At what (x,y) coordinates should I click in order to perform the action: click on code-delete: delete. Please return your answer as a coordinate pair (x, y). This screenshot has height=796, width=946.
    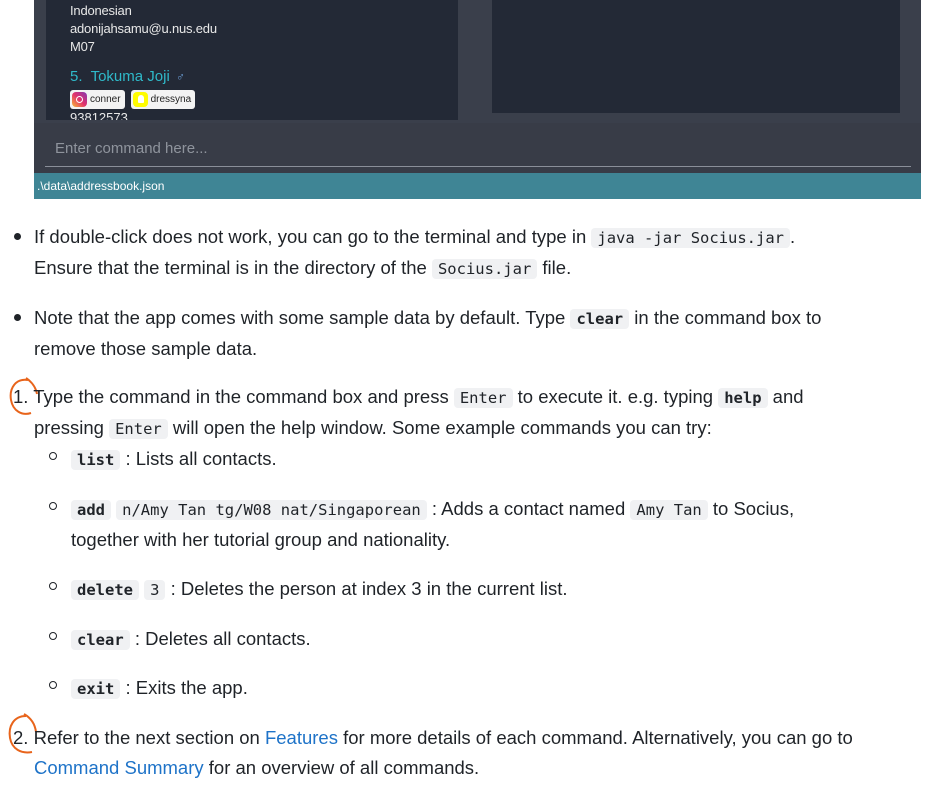
    Looking at the image, I should click on (105, 590).